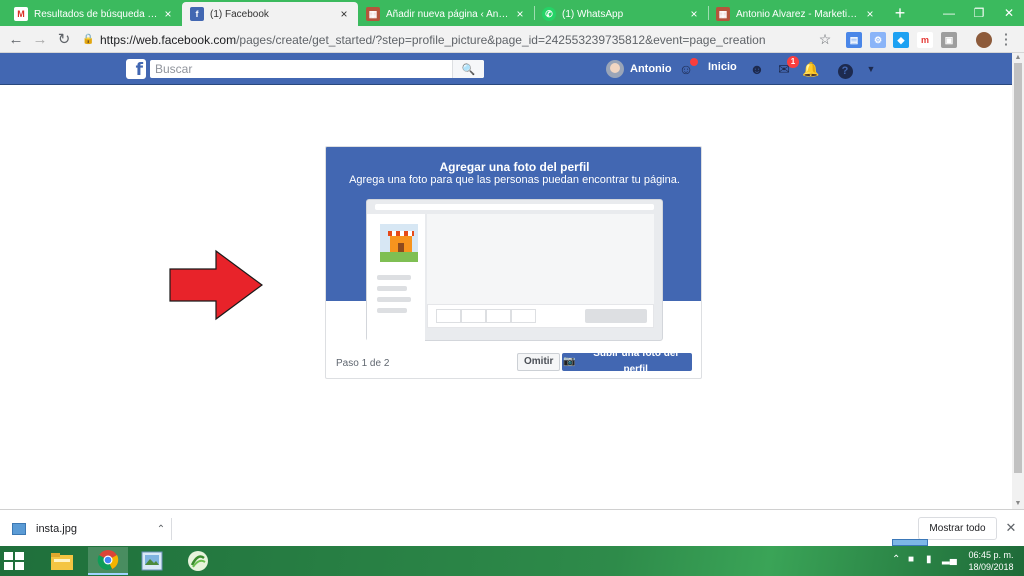 The height and width of the screenshot is (576, 1024). Describe the element at coordinates (21, 14) in the screenshot. I see `gmail-icon: M` at that location.